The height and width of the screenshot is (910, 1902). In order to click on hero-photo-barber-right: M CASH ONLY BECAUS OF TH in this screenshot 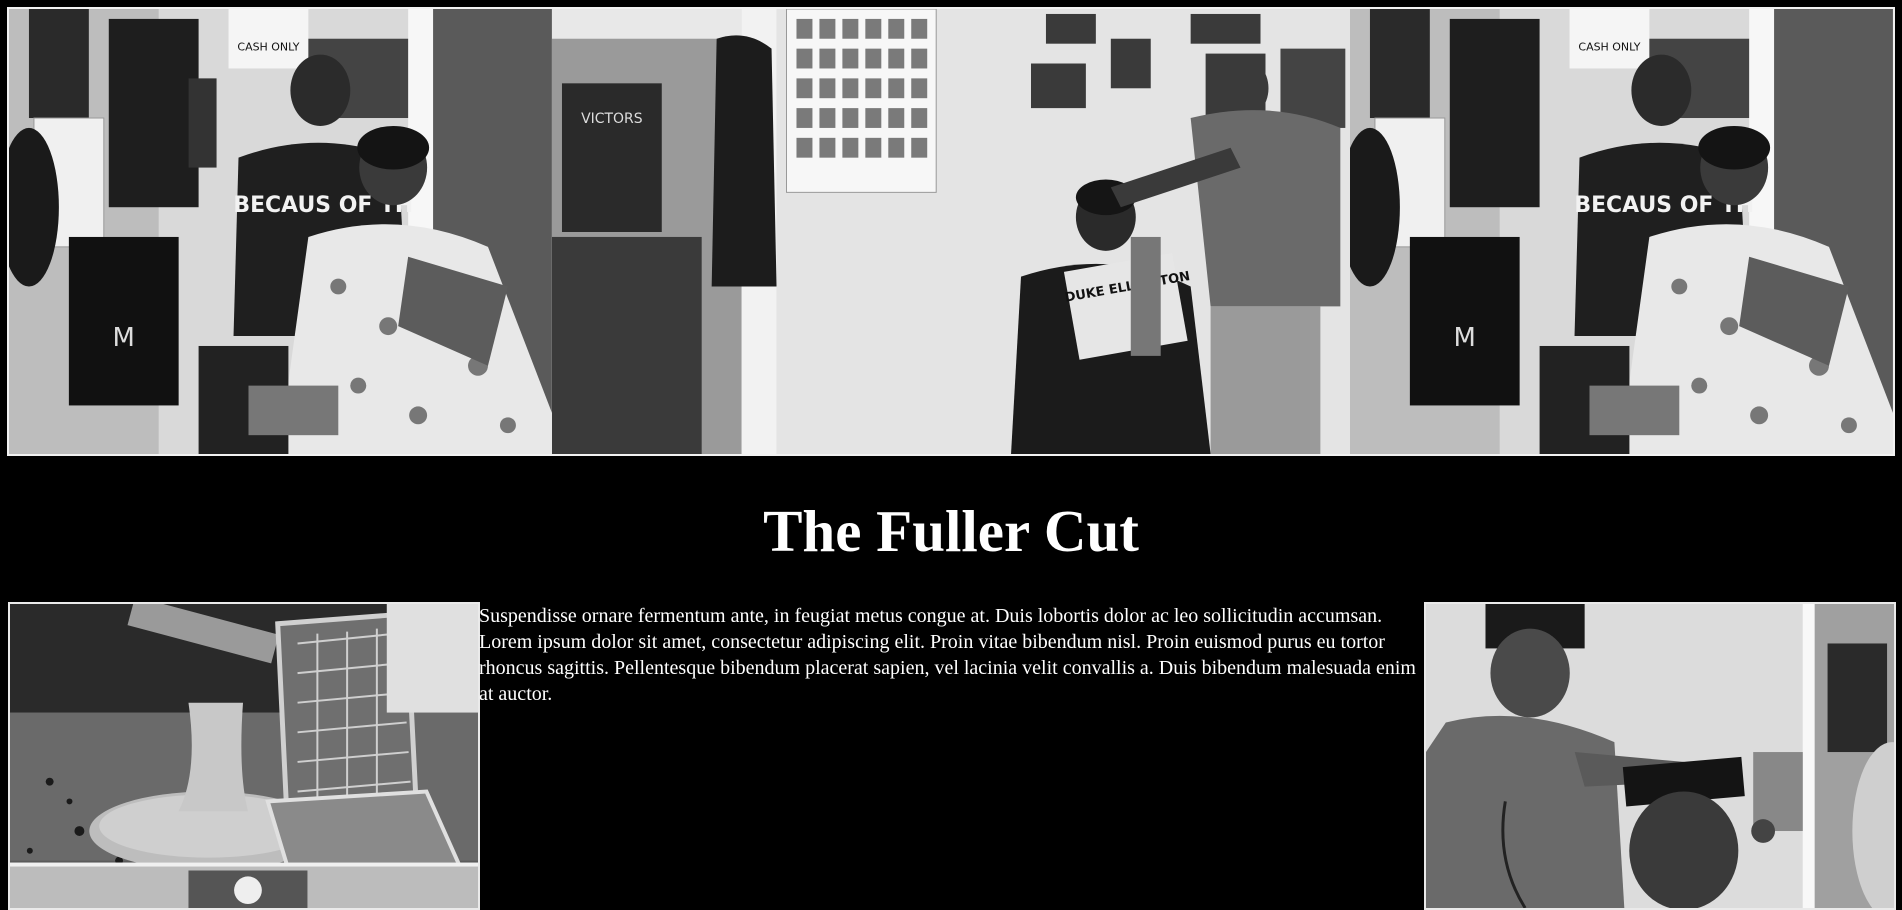, I will do `click(1621, 231)`.